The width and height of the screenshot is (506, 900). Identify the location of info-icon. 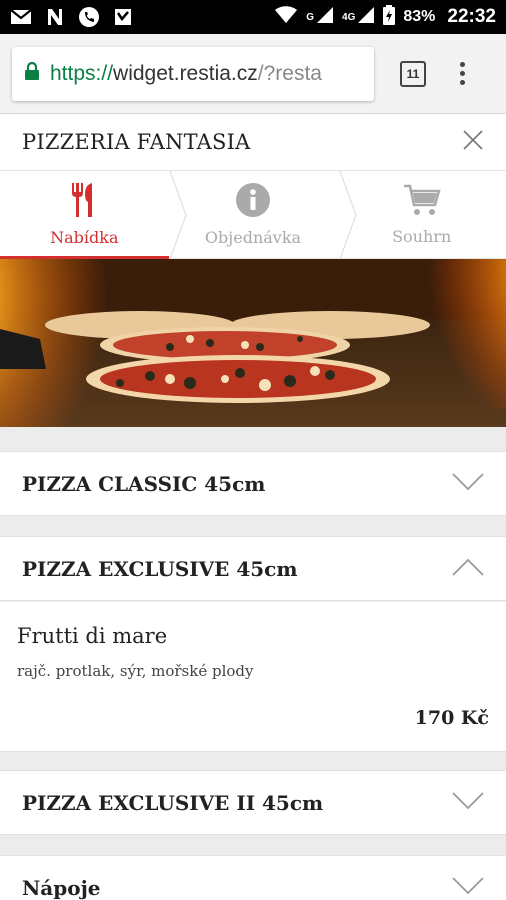
(253, 202).